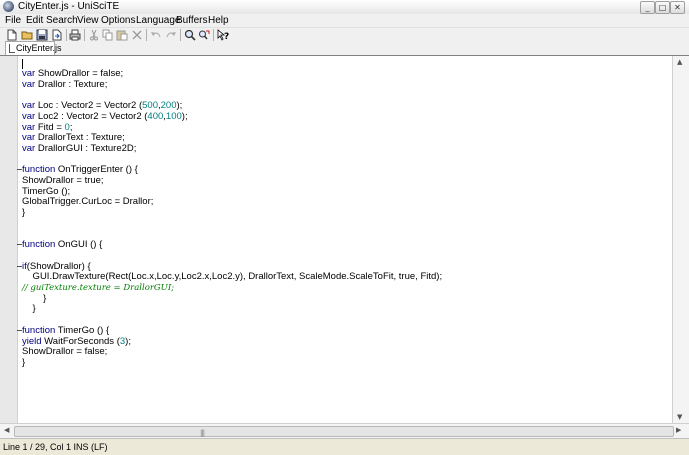  What do you see at coordinates (62, 20) in the screenshot?
I see `menu-search: Search` at bounding box center [62, 20].